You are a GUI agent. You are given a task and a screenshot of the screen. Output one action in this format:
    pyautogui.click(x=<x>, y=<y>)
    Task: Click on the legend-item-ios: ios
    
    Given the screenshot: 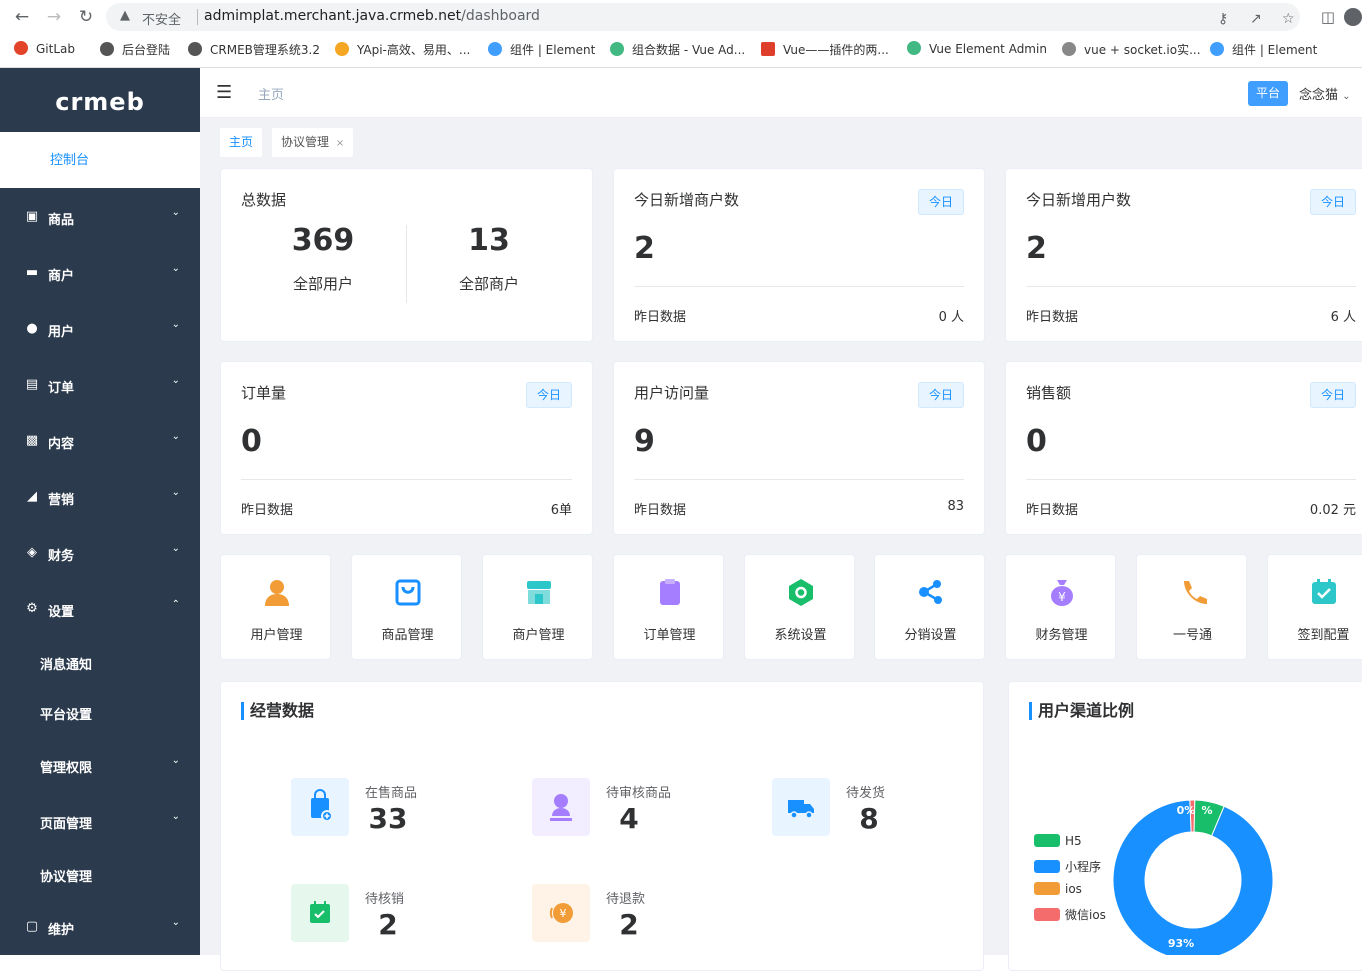 What is the action you would take?
    pyautogui.click(x=1058, y=889)
    